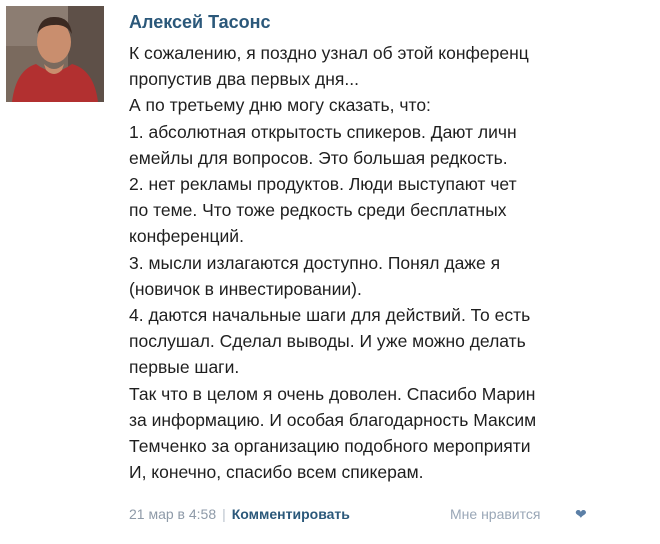 The width and height of the screenshot is (660, 544). Describe the element at coordinates (184, 367) in the screenshot. I see `post-text-line: первые шаги.` at that location.